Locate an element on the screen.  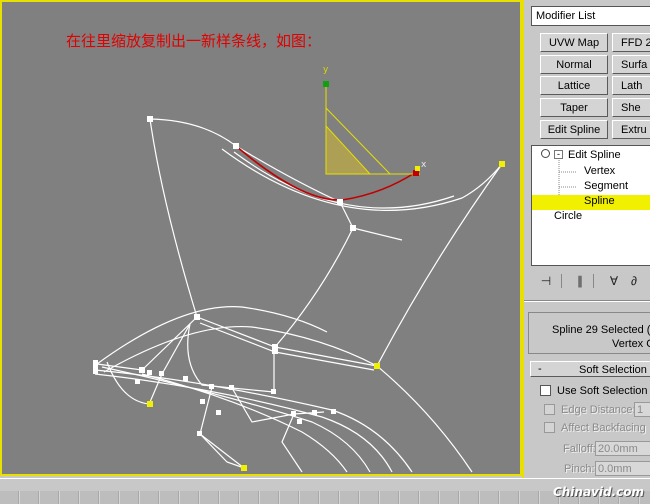
gizmo-y-label: y is located at coordinates (326, 70).